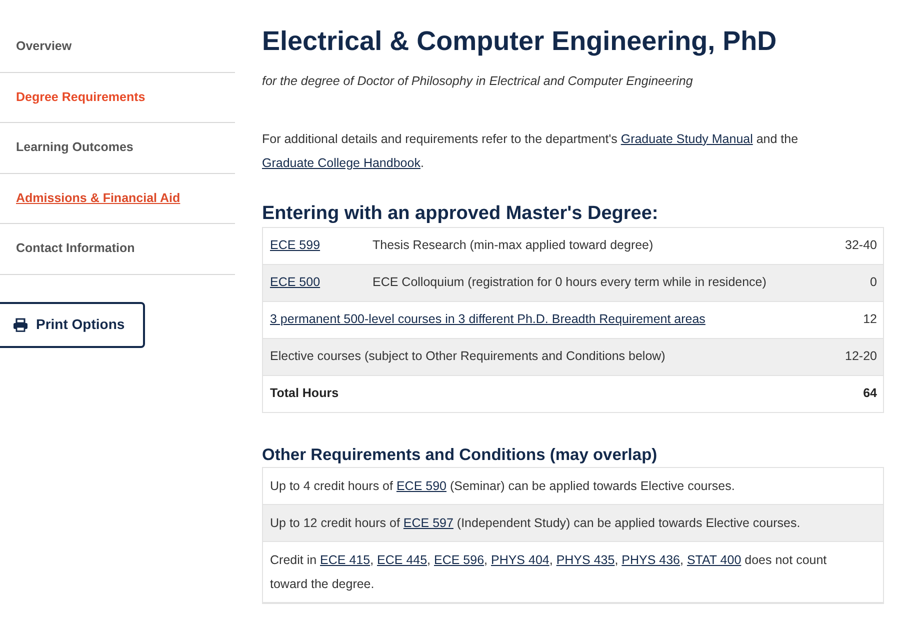  What do you see at coordinates (72, 325) in the screenshot?
I see `print-options-button: Print Options` at bounding box center [72, 325].